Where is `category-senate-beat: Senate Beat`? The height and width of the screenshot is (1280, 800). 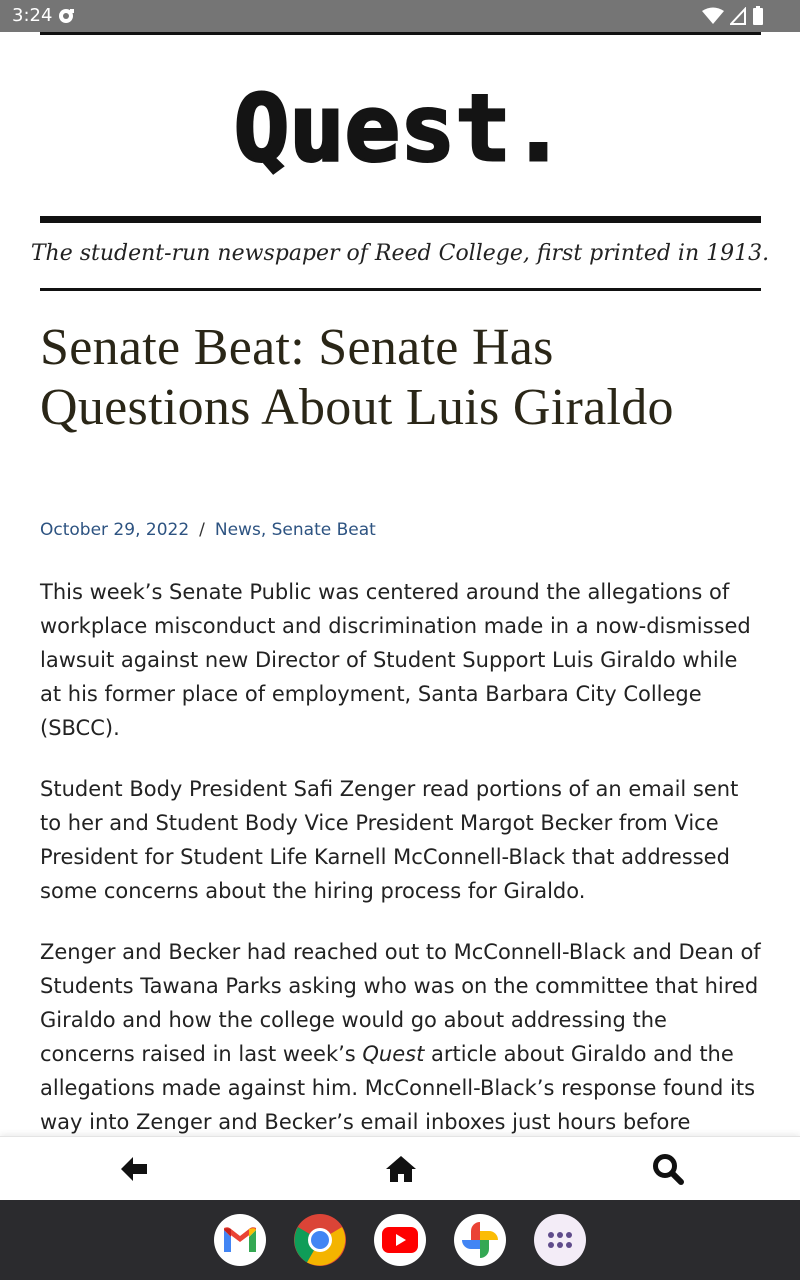
category-senate-beat: Senate Beat is located at coordinates (324, 530).